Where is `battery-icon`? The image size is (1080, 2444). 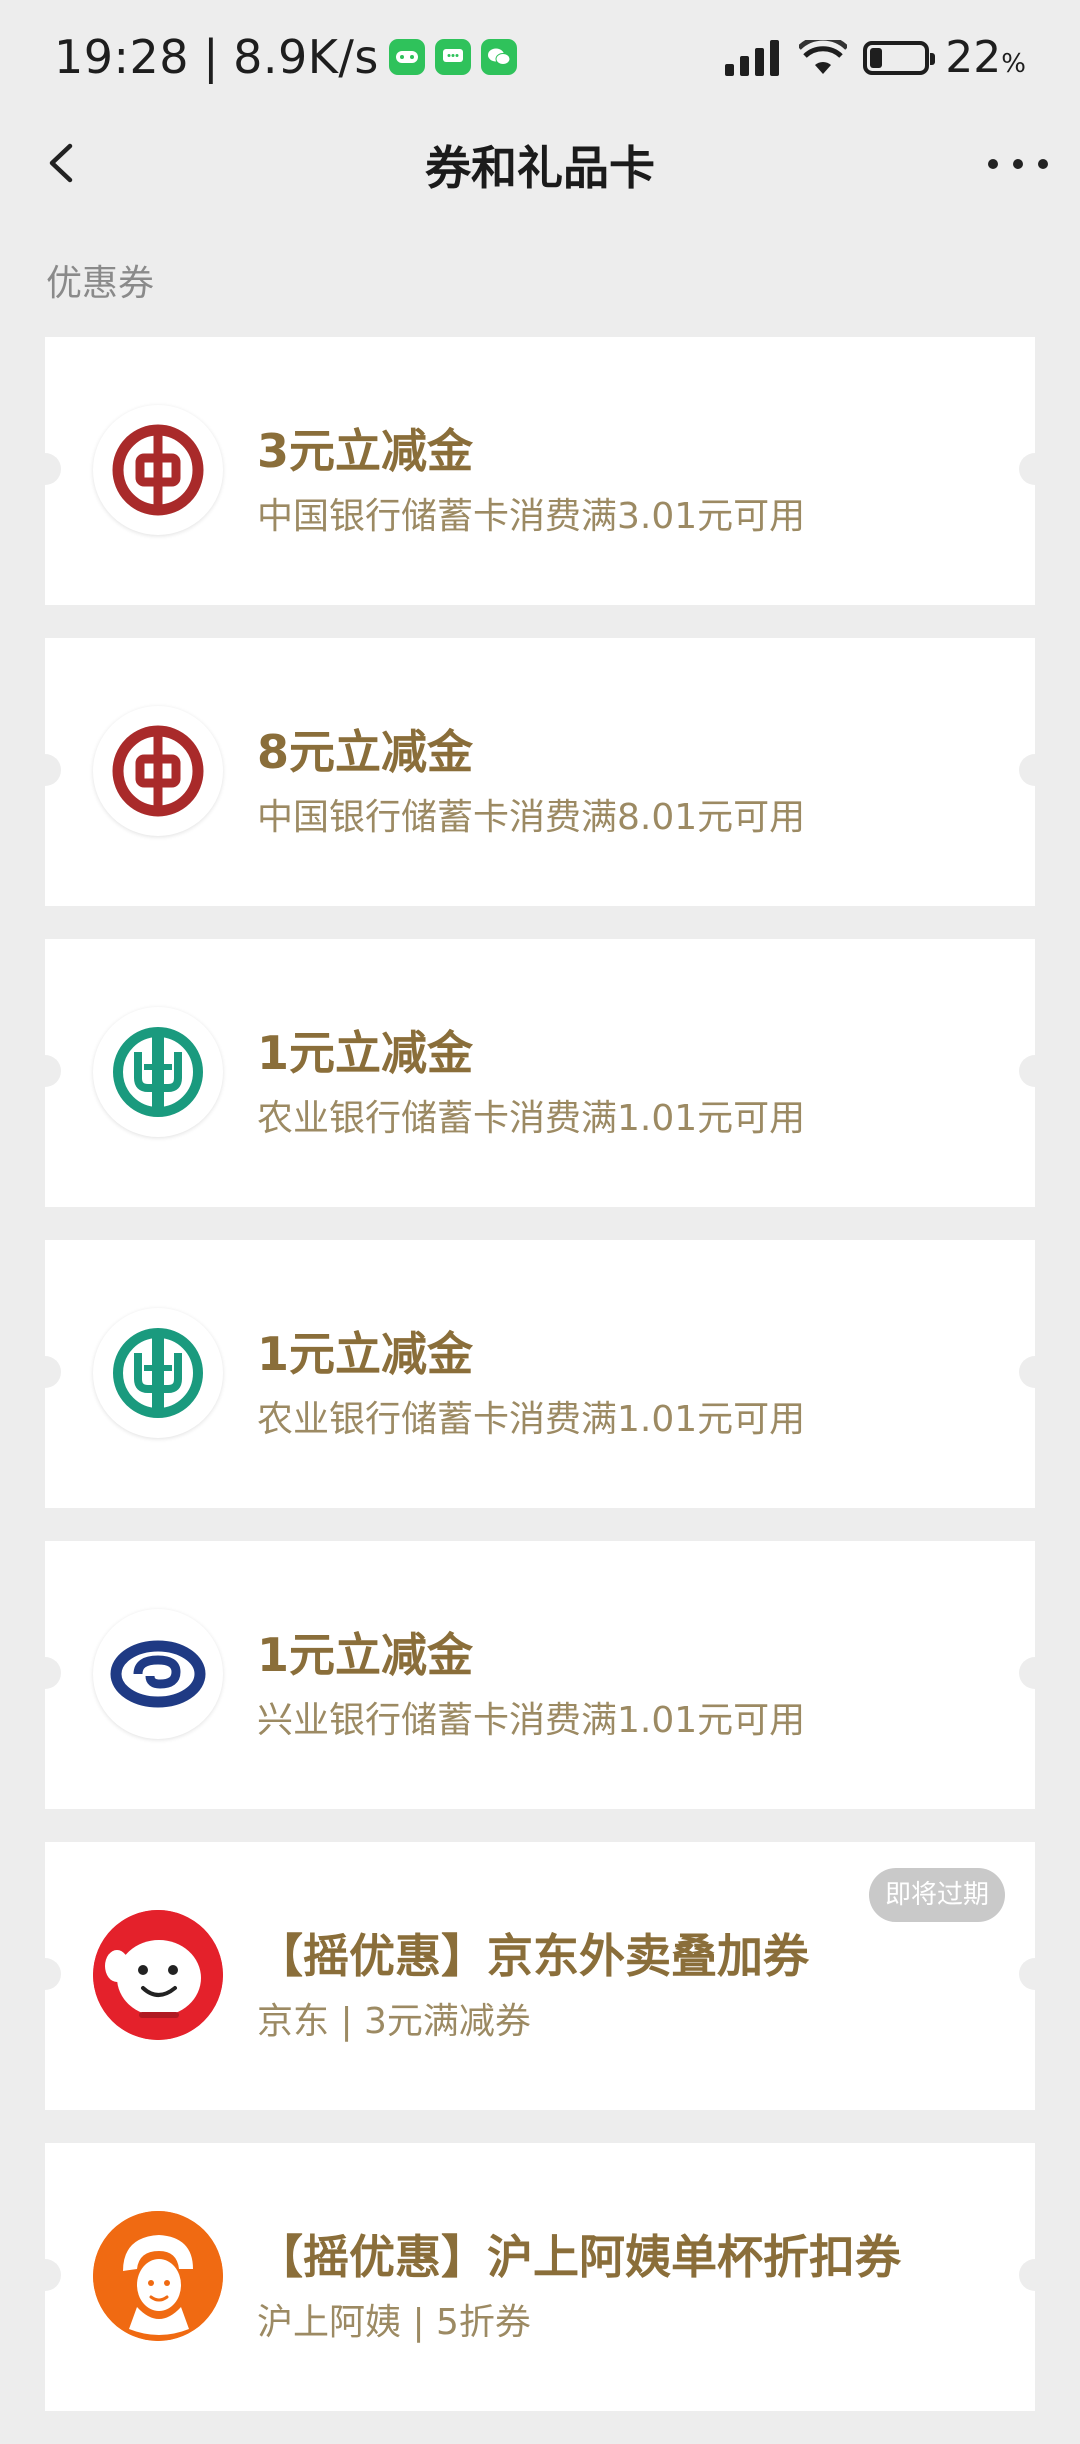
battery-icon is located at coordinates (899, 57).